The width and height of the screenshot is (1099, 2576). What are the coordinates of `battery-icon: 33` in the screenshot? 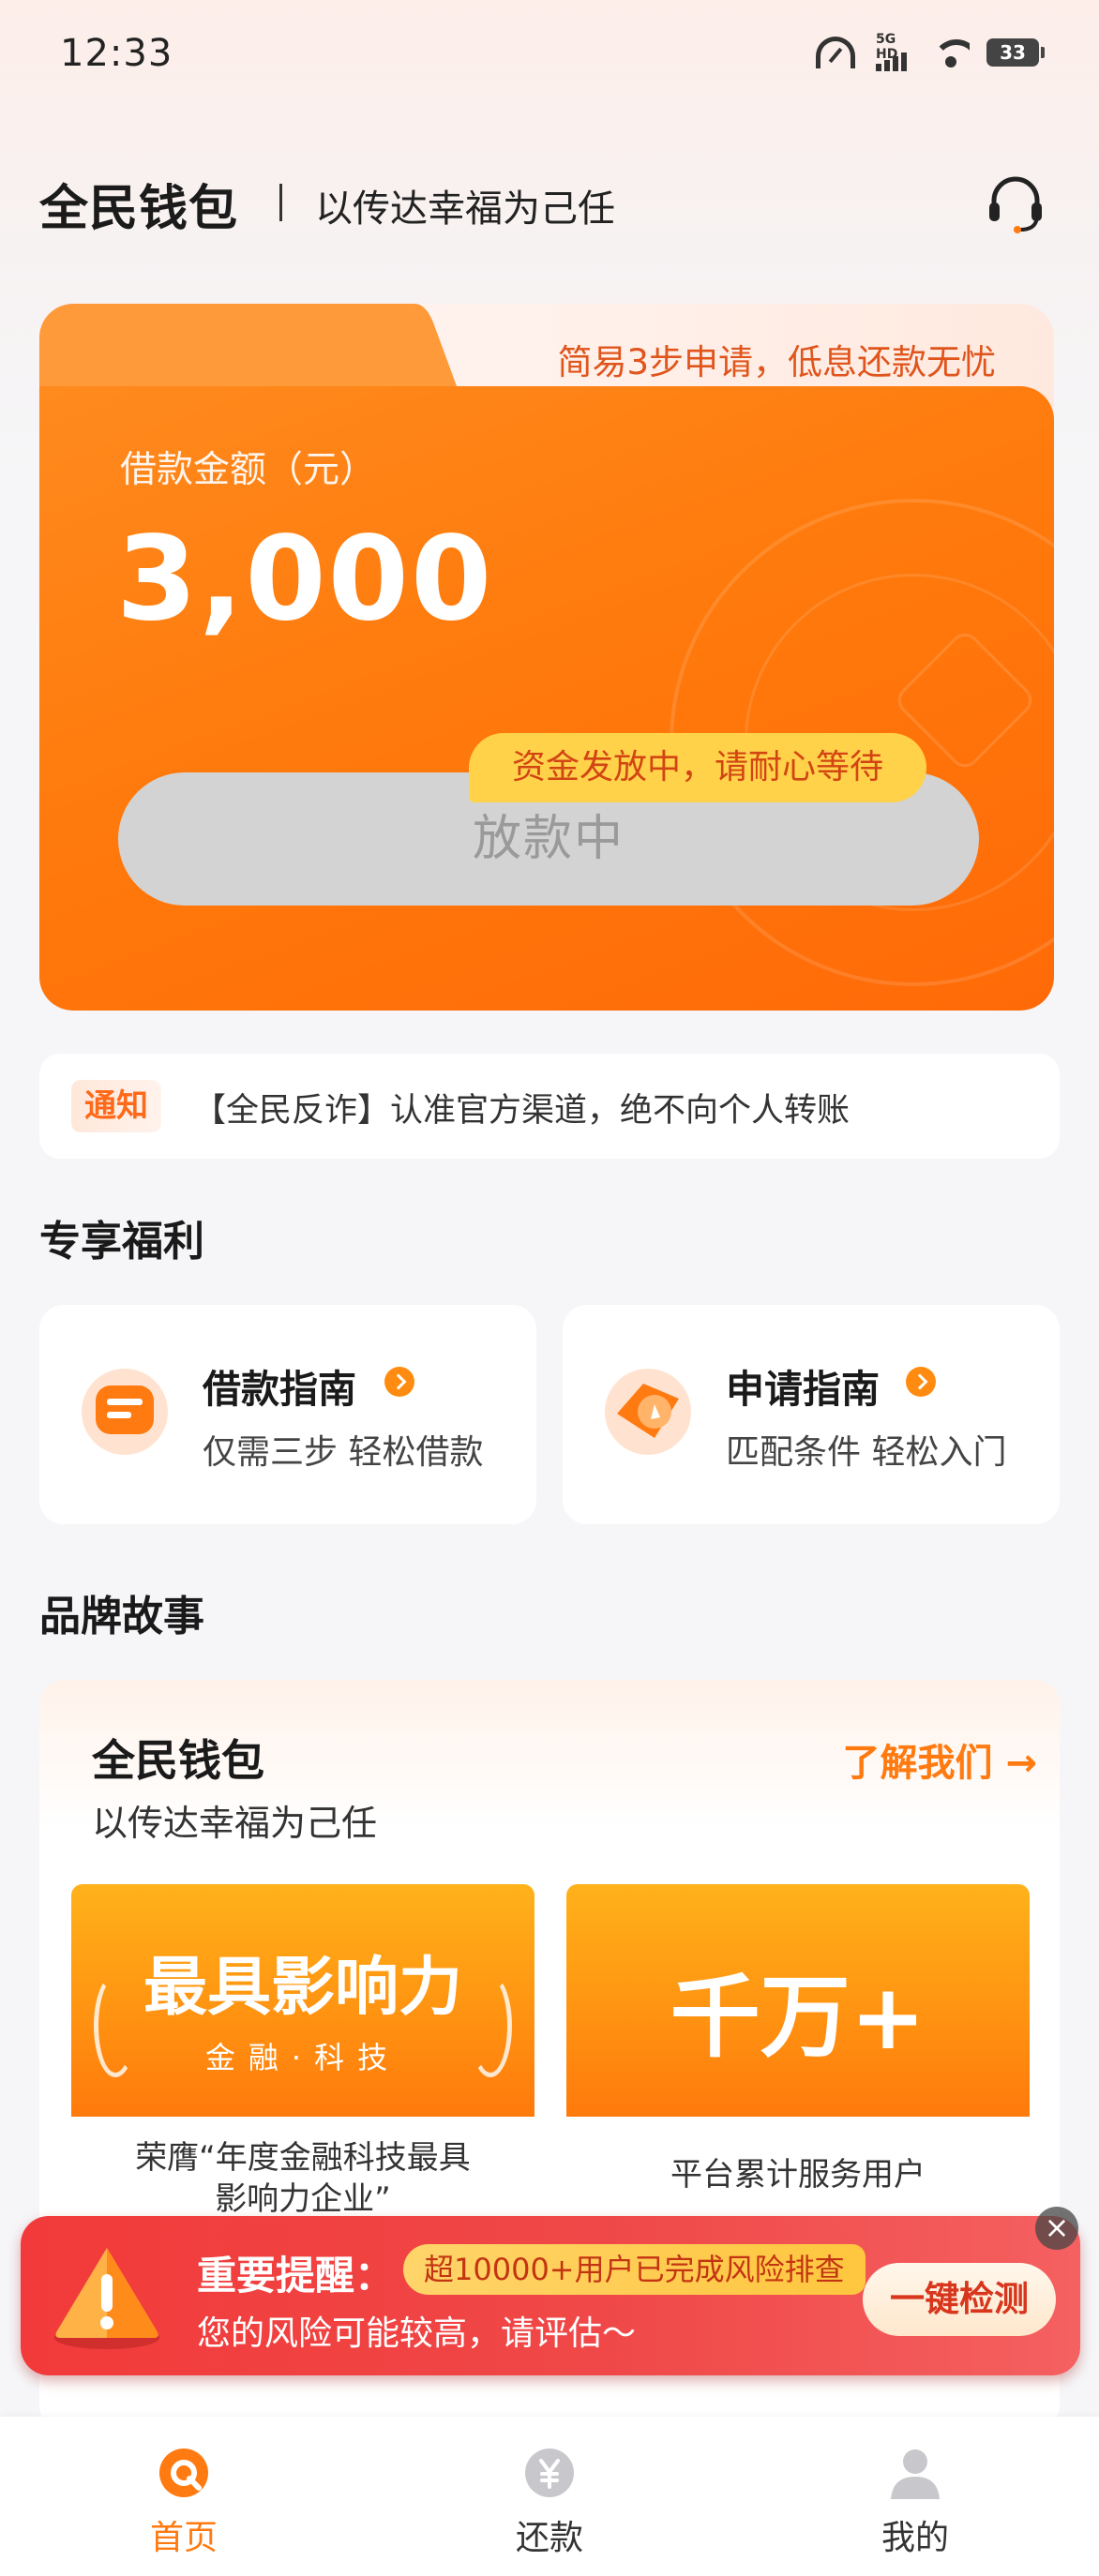 It's located at (1015, 52).